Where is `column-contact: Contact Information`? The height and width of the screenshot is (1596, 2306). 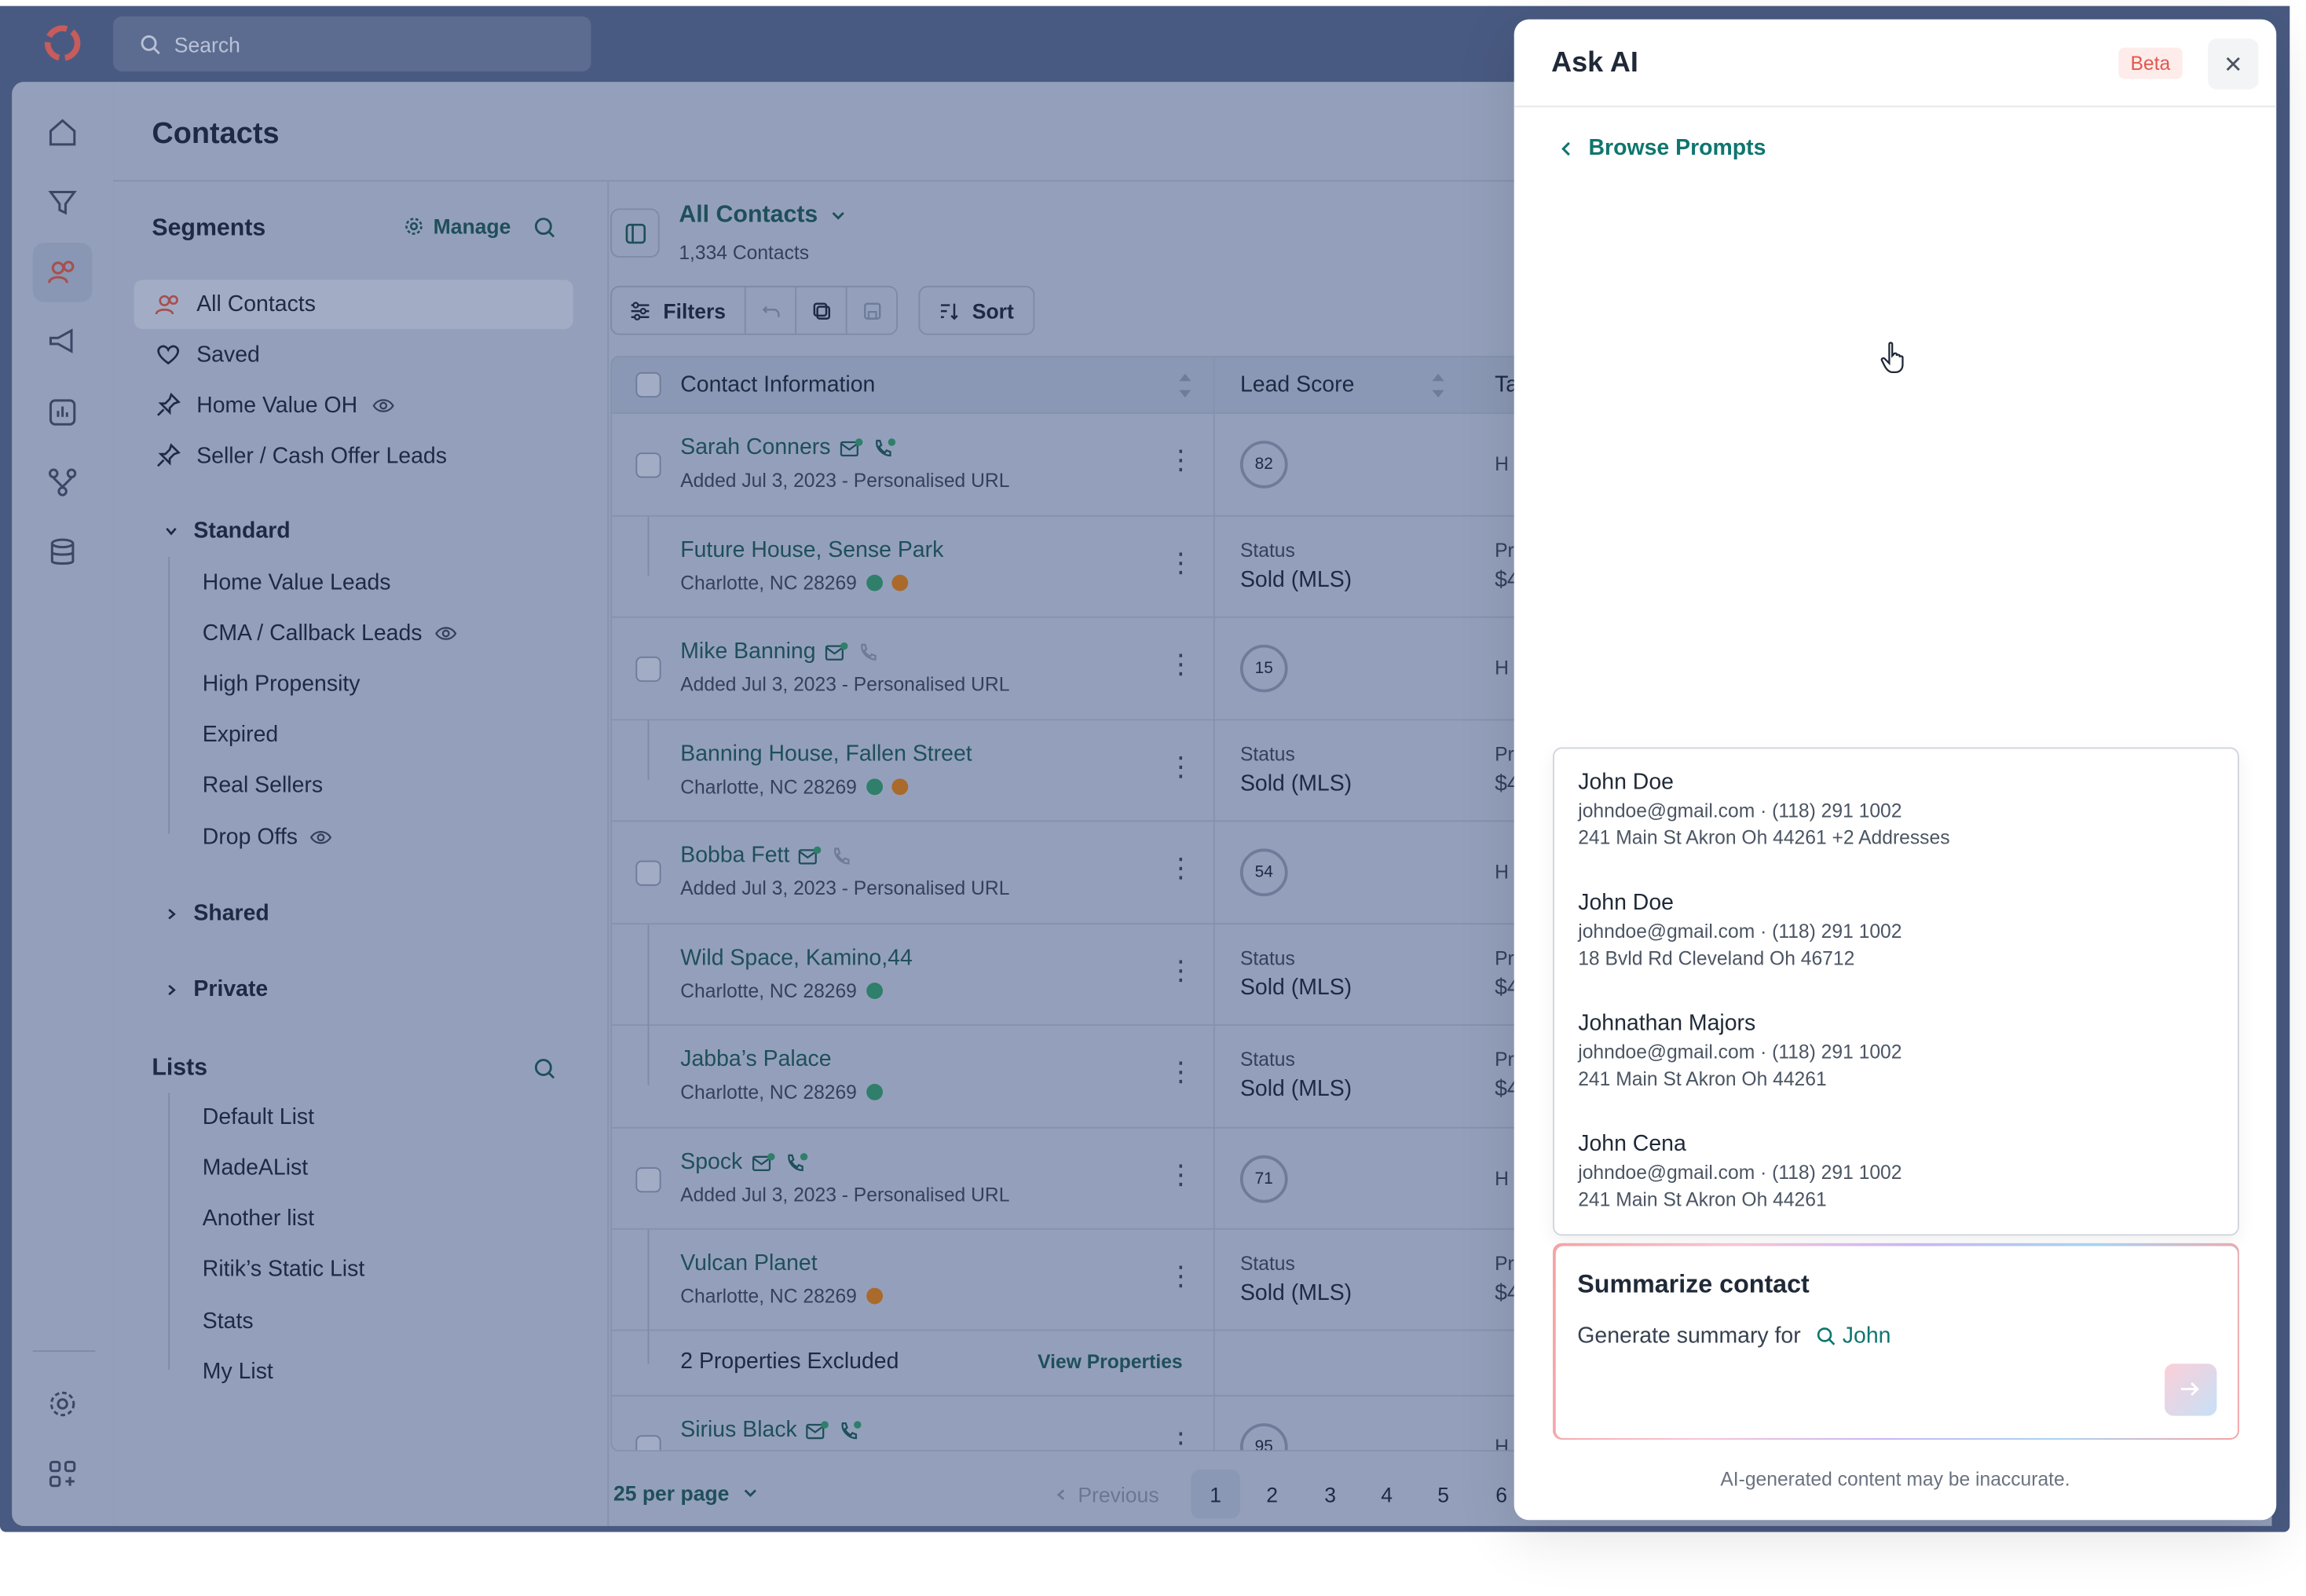
column-contact: Contact Information is located at coordinates (777, 384).